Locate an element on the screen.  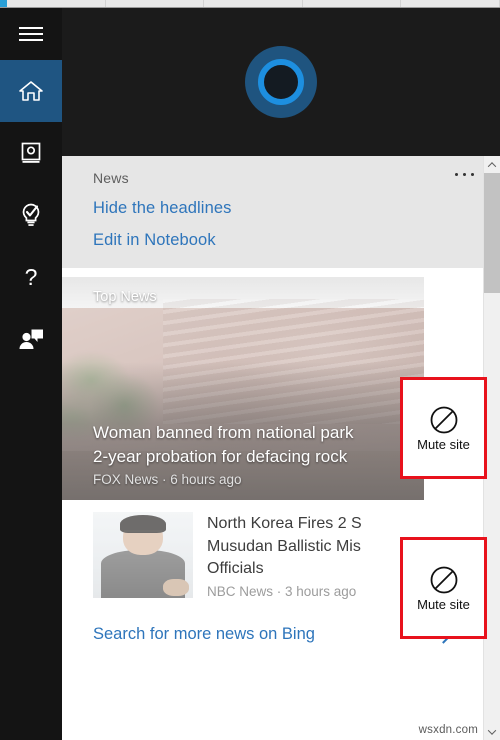
watermark: wsxdn.com is located at coordinates (448, 730).